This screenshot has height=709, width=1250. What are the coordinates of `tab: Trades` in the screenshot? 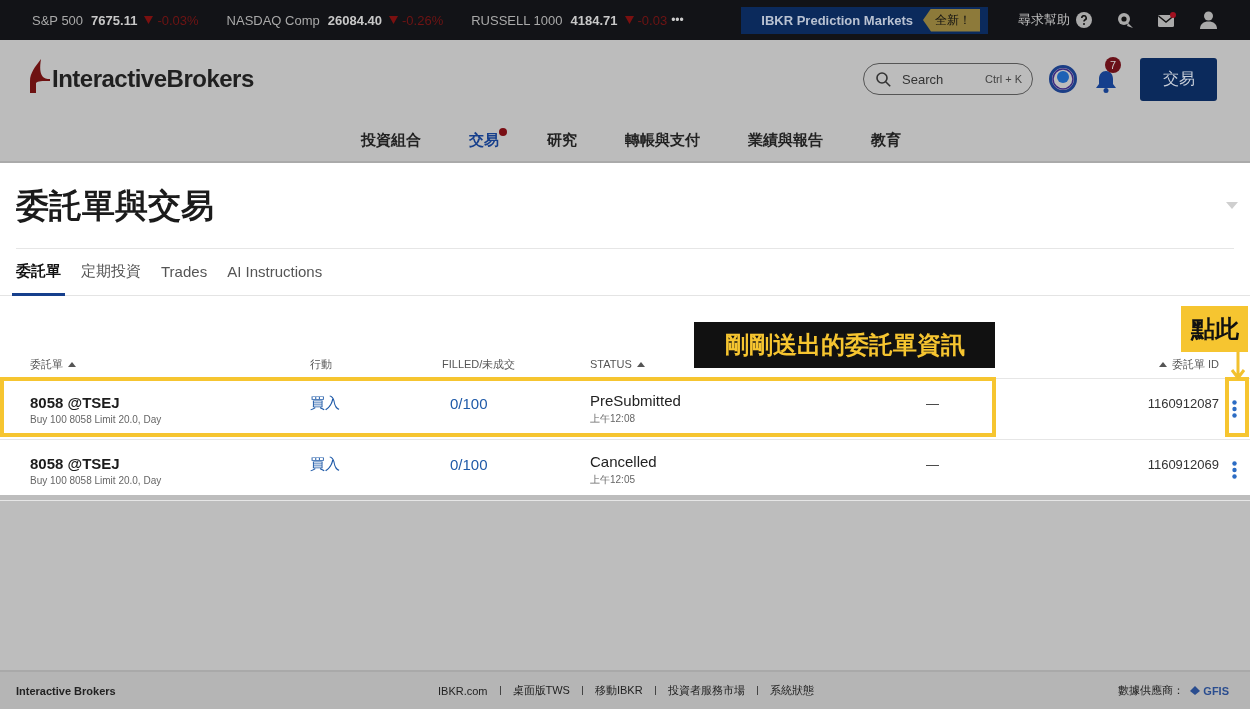 It's located at (184, 272).